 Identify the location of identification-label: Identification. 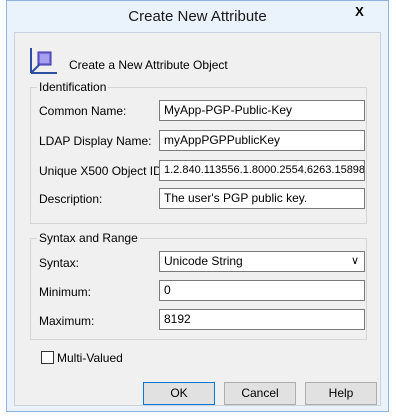
(73, 87).